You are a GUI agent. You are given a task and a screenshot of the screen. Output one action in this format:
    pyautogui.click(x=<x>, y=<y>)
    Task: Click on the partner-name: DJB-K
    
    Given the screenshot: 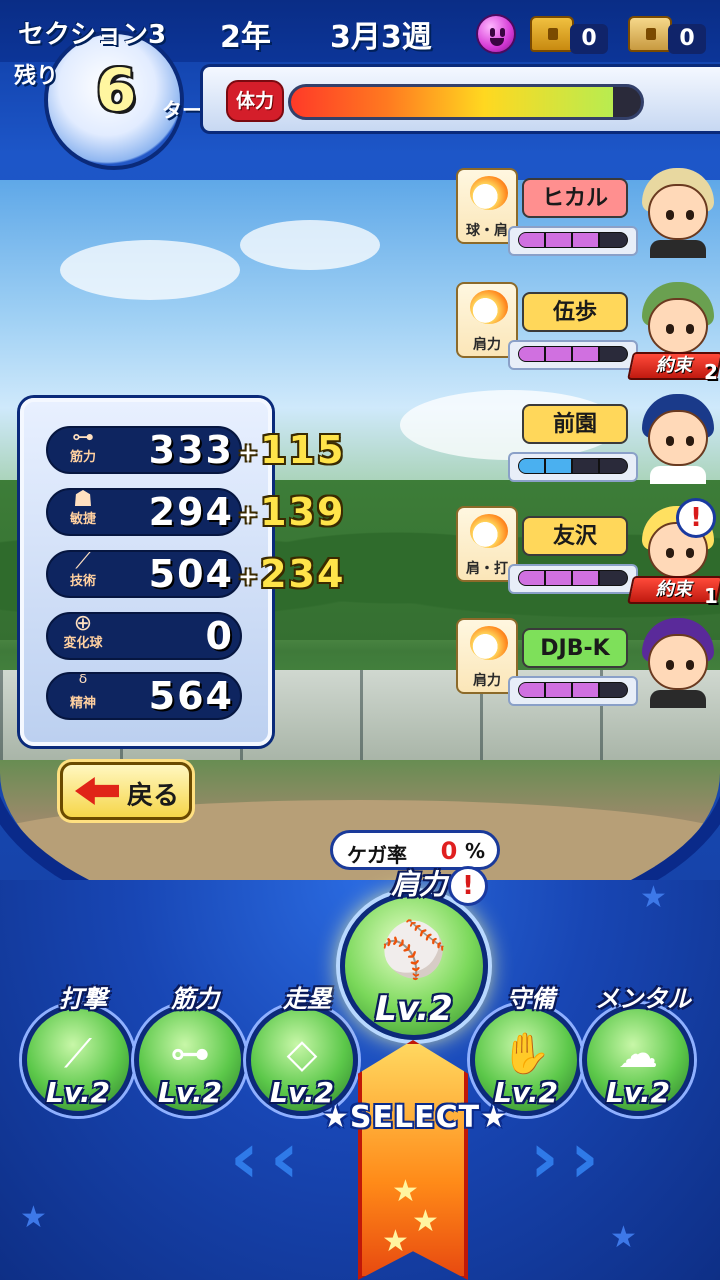 What is the action you would take?
    pyautogui.click(x=575, y=648)
    